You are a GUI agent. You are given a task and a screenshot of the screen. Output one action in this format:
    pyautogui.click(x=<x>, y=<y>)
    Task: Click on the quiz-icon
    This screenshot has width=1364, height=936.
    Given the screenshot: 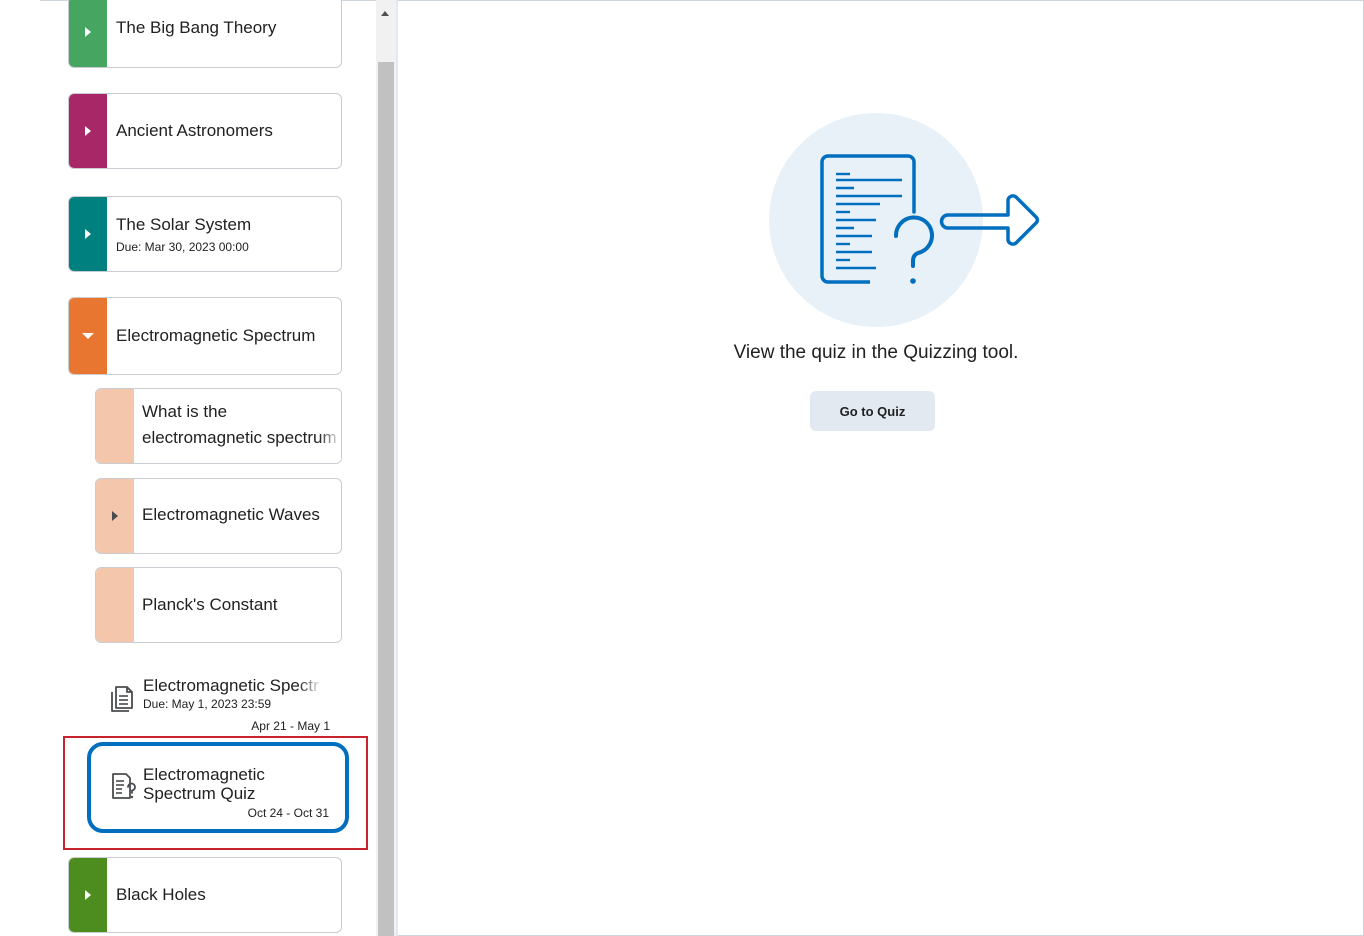 What is the action you would take?
    pyautogui.click(x=124, y=786)
    